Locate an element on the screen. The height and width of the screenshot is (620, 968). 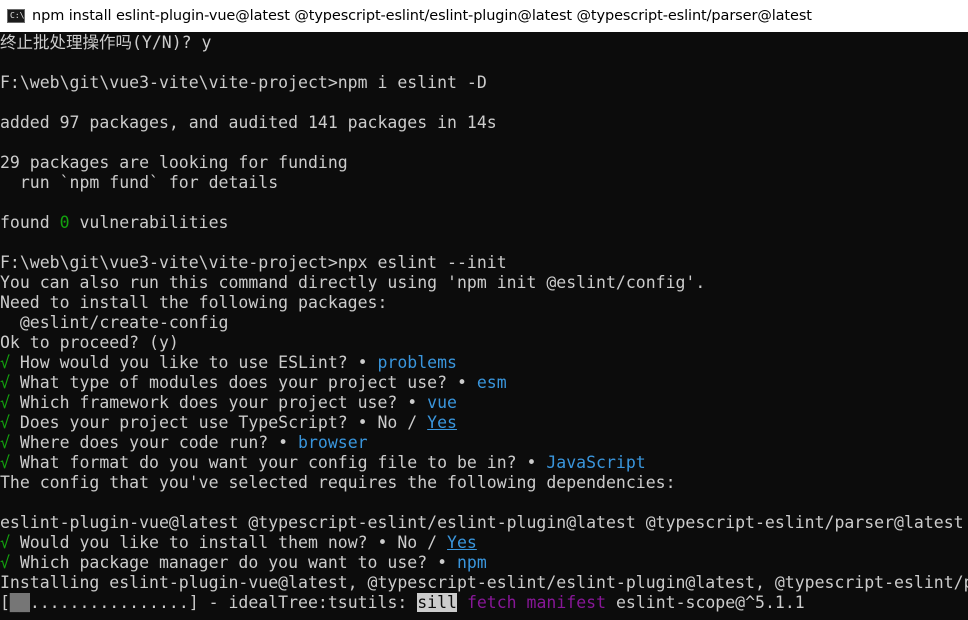
vulnerabilities-line: found 0 vulnerabilities is located at coordinates (484, 223).